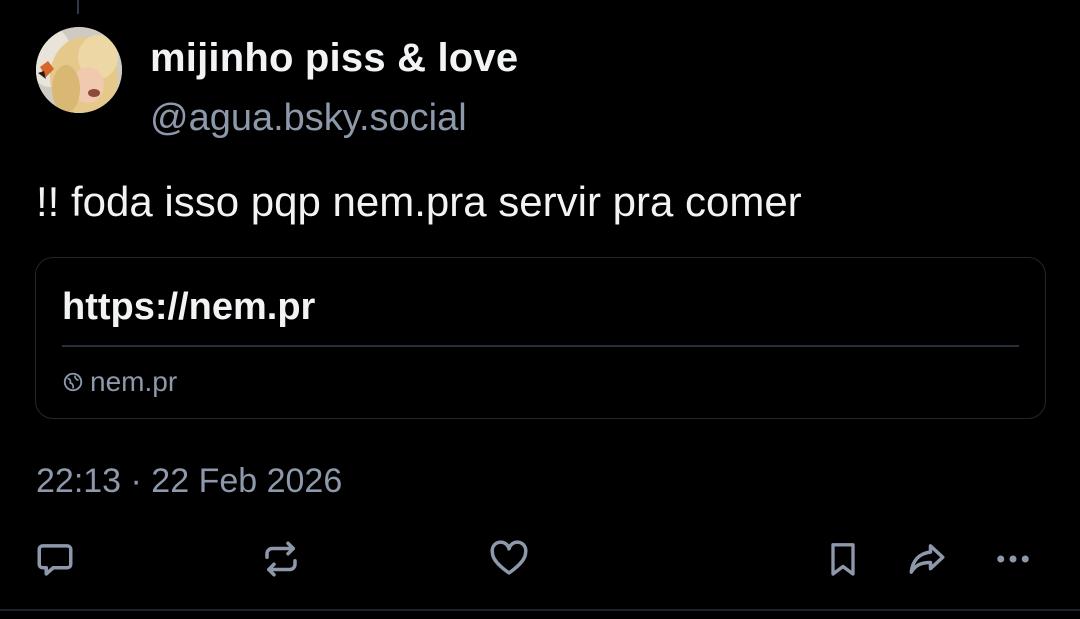 The image size is (1080, 619). What do you see at coordinates (540, 610) in the screenshot?
I see `post-bottom-divider` at bounding box center [540, 610].